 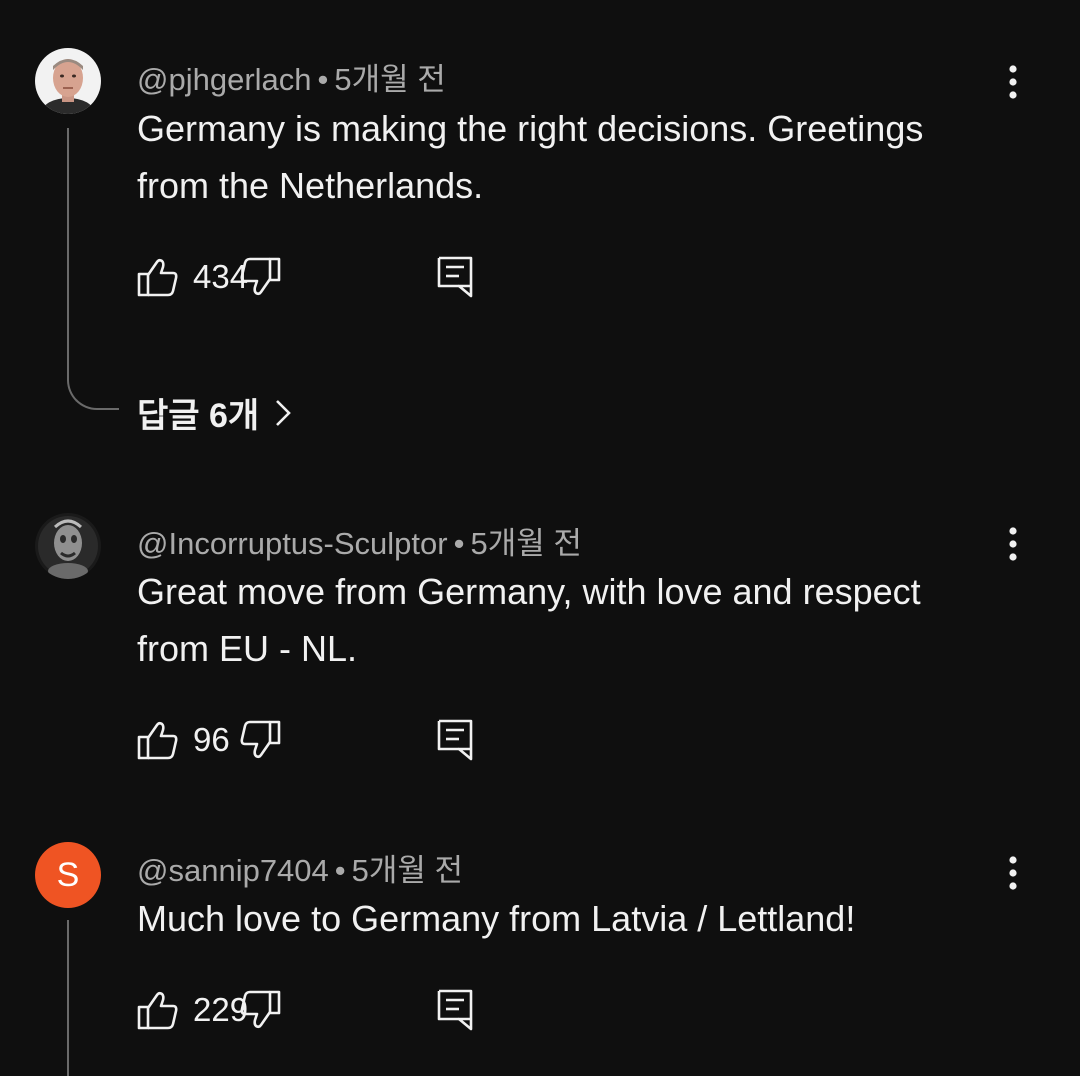 I want to click on comment-author: @sannip7404, so click(x=233, y=870).